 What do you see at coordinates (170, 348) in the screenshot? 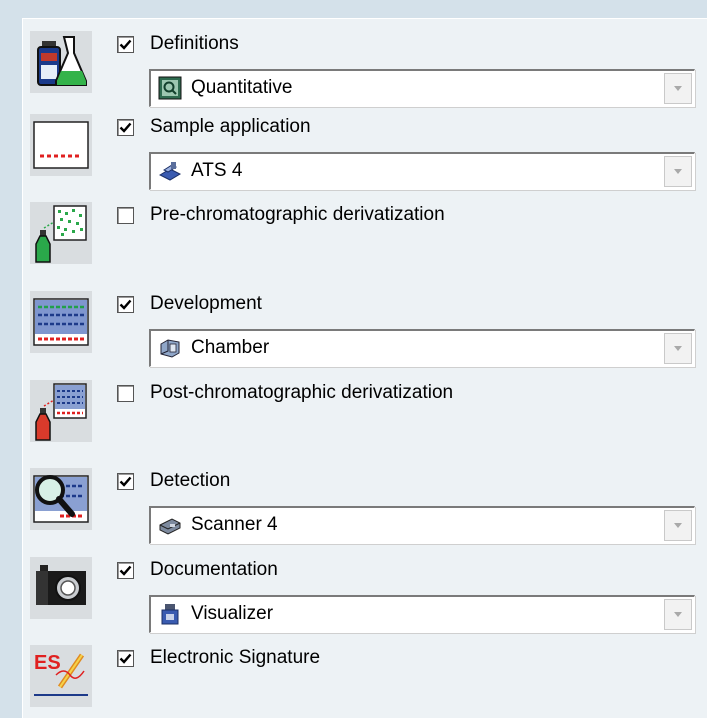
I see `chamber-icon` at bounding box center [170, 348].